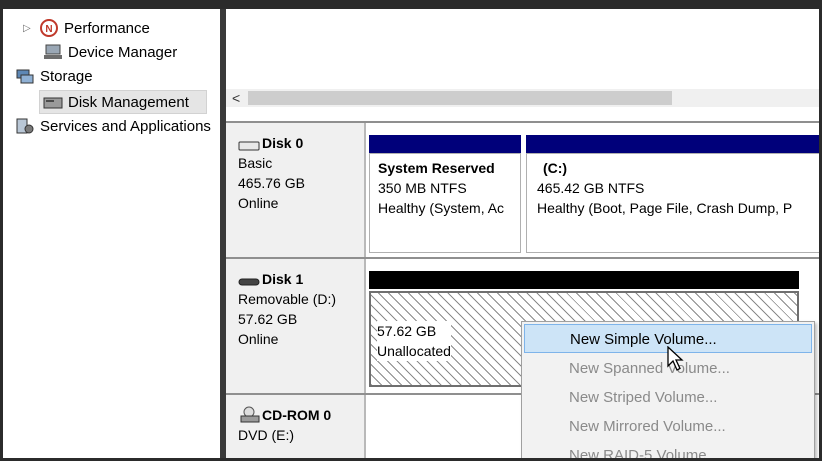 The height and width of the screenshot is (466, 828). Describe the element at coordinates (128, 102) in the screenshot. I see `tree-item-label: Disk Management` at that location.